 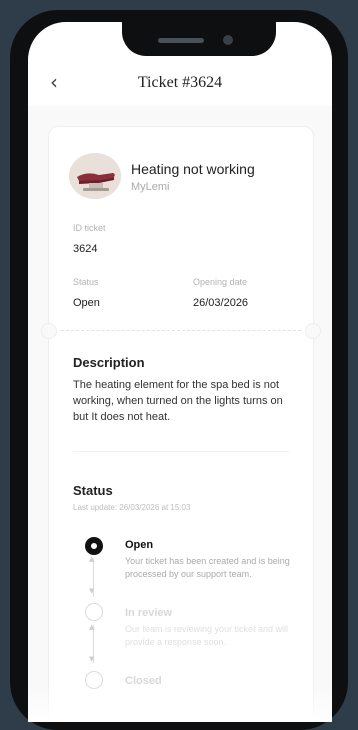 I want to click on status-value: Open, so click(x=86, y=303).